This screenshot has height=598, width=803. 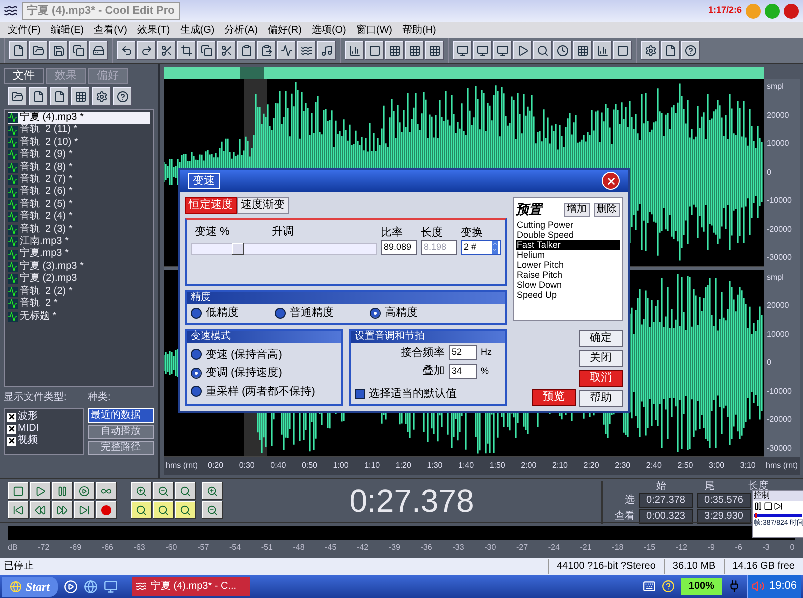 What do you see at coordinates (79, 130) in the screenshot?
I see `file-item: 音轨 2 (11) *` at bounding box center [79, 130].